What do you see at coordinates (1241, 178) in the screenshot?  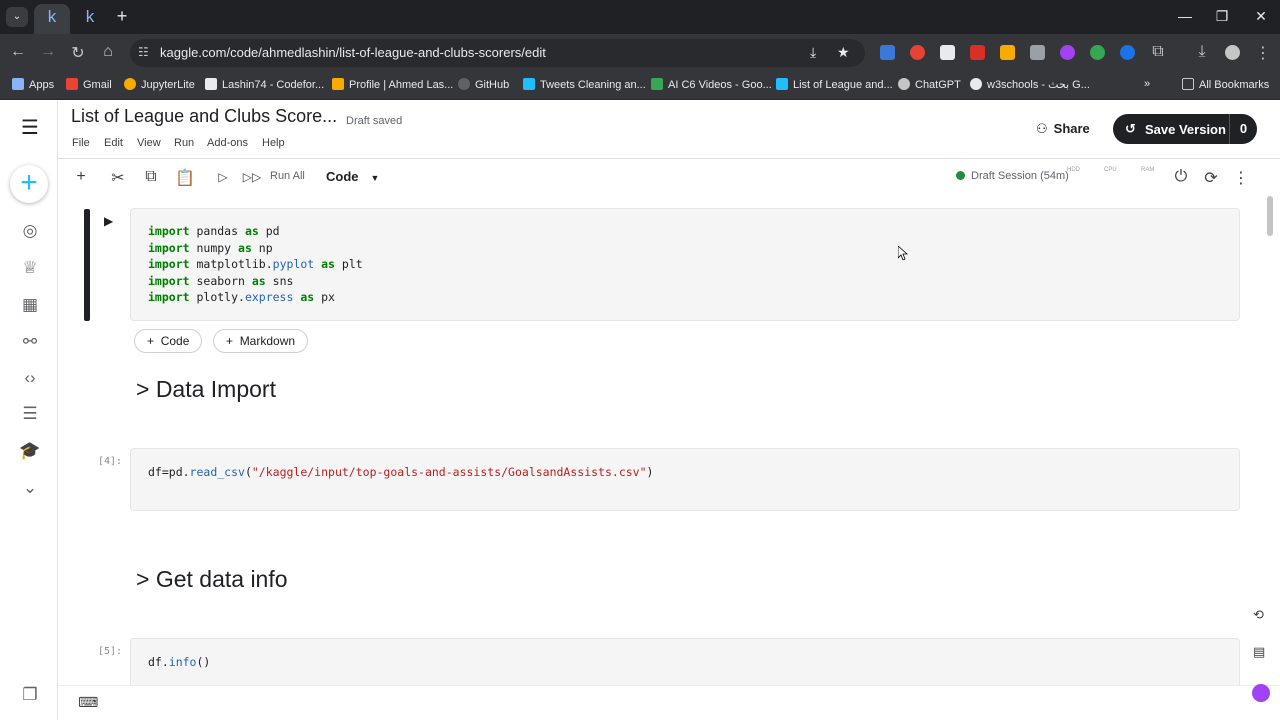 I see `more-options-icon: ⋮` at bounding box center [1241, 178].